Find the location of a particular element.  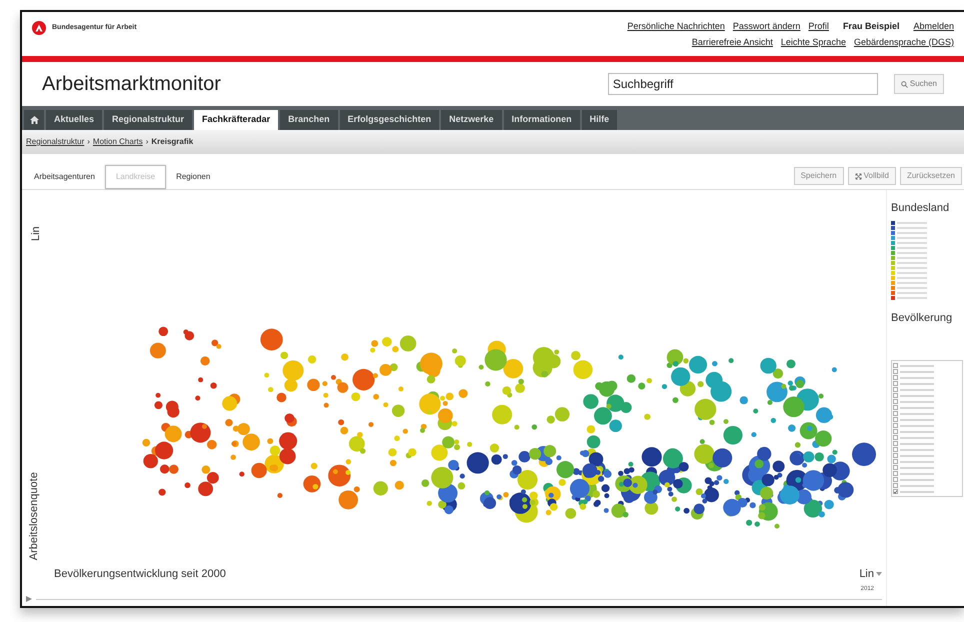

nav-tab: Informationen is located at coordinates (542, 120).